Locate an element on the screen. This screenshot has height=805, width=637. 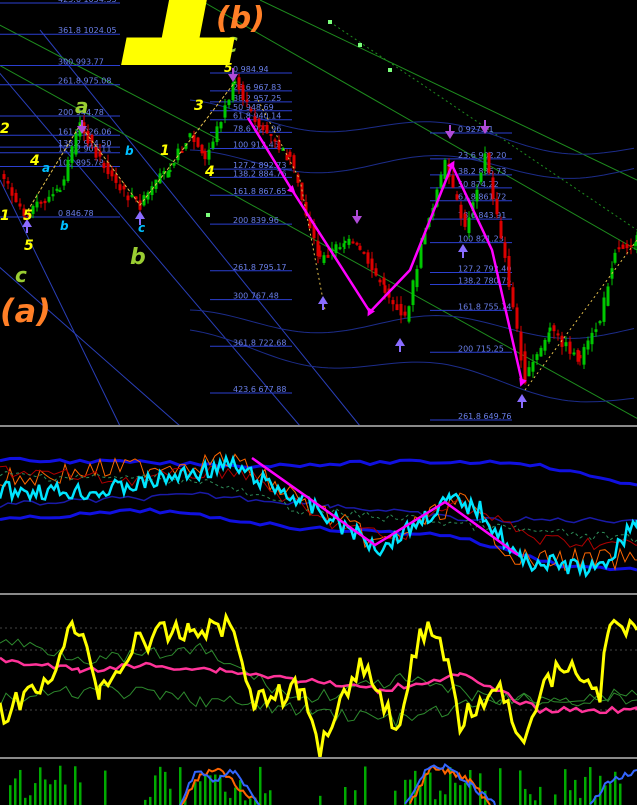
envelope-curve is located at coordinates (412, 324).